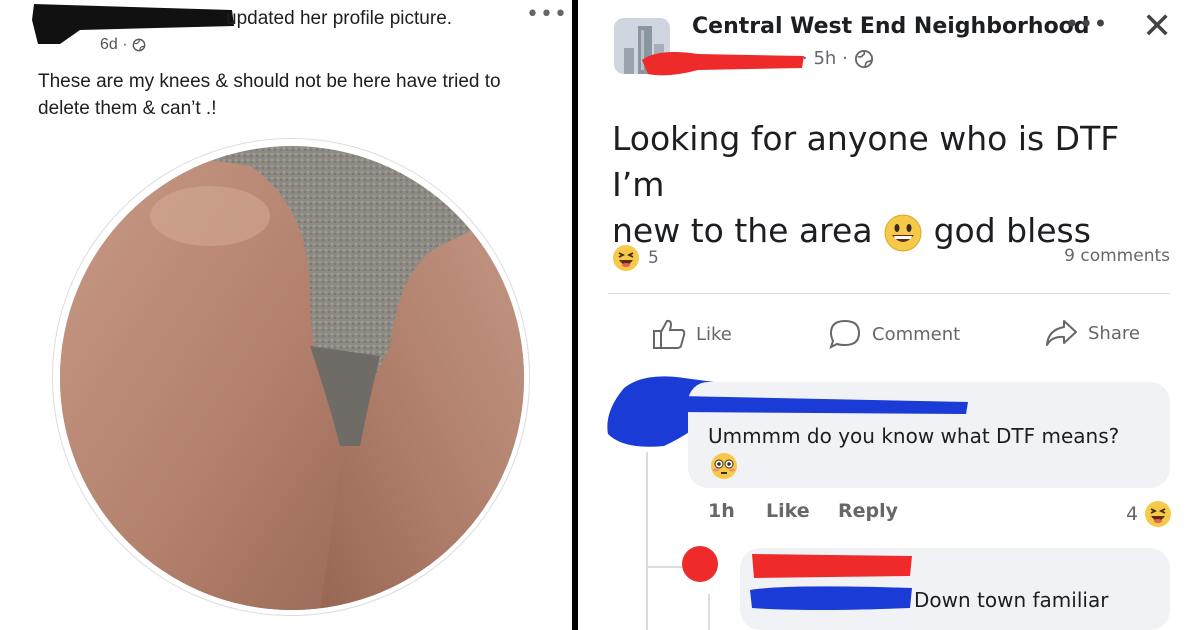 Image resolution: width=1200 pixels, height=630 pixels. Describe the element at coordinates (1117, 256) in the screenshot. I see `comments-count: 9 comments` at that location.